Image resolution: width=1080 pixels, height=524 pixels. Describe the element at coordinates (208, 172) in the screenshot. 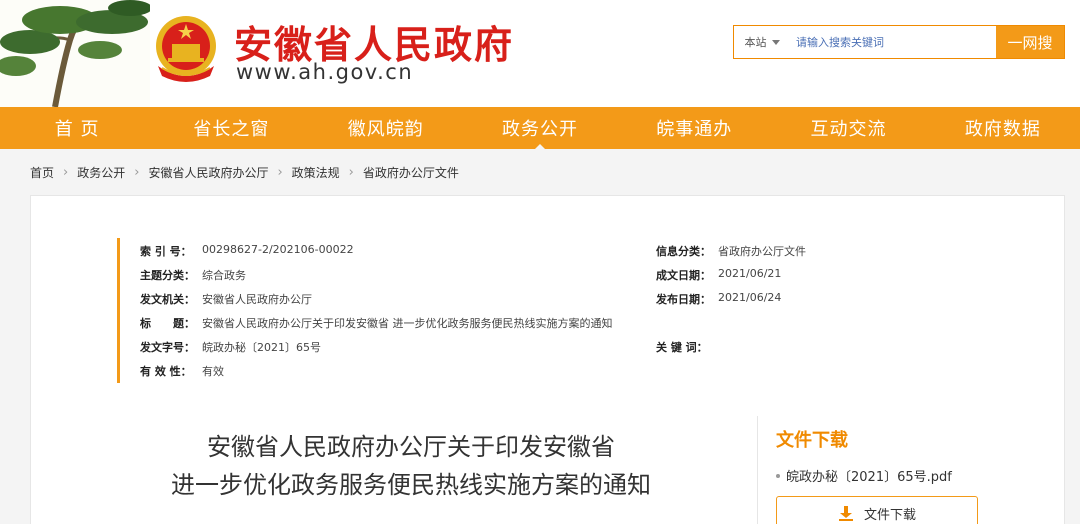

I see `breadcrumb-general-office: 安徽省人民政府办公厅` at that location.